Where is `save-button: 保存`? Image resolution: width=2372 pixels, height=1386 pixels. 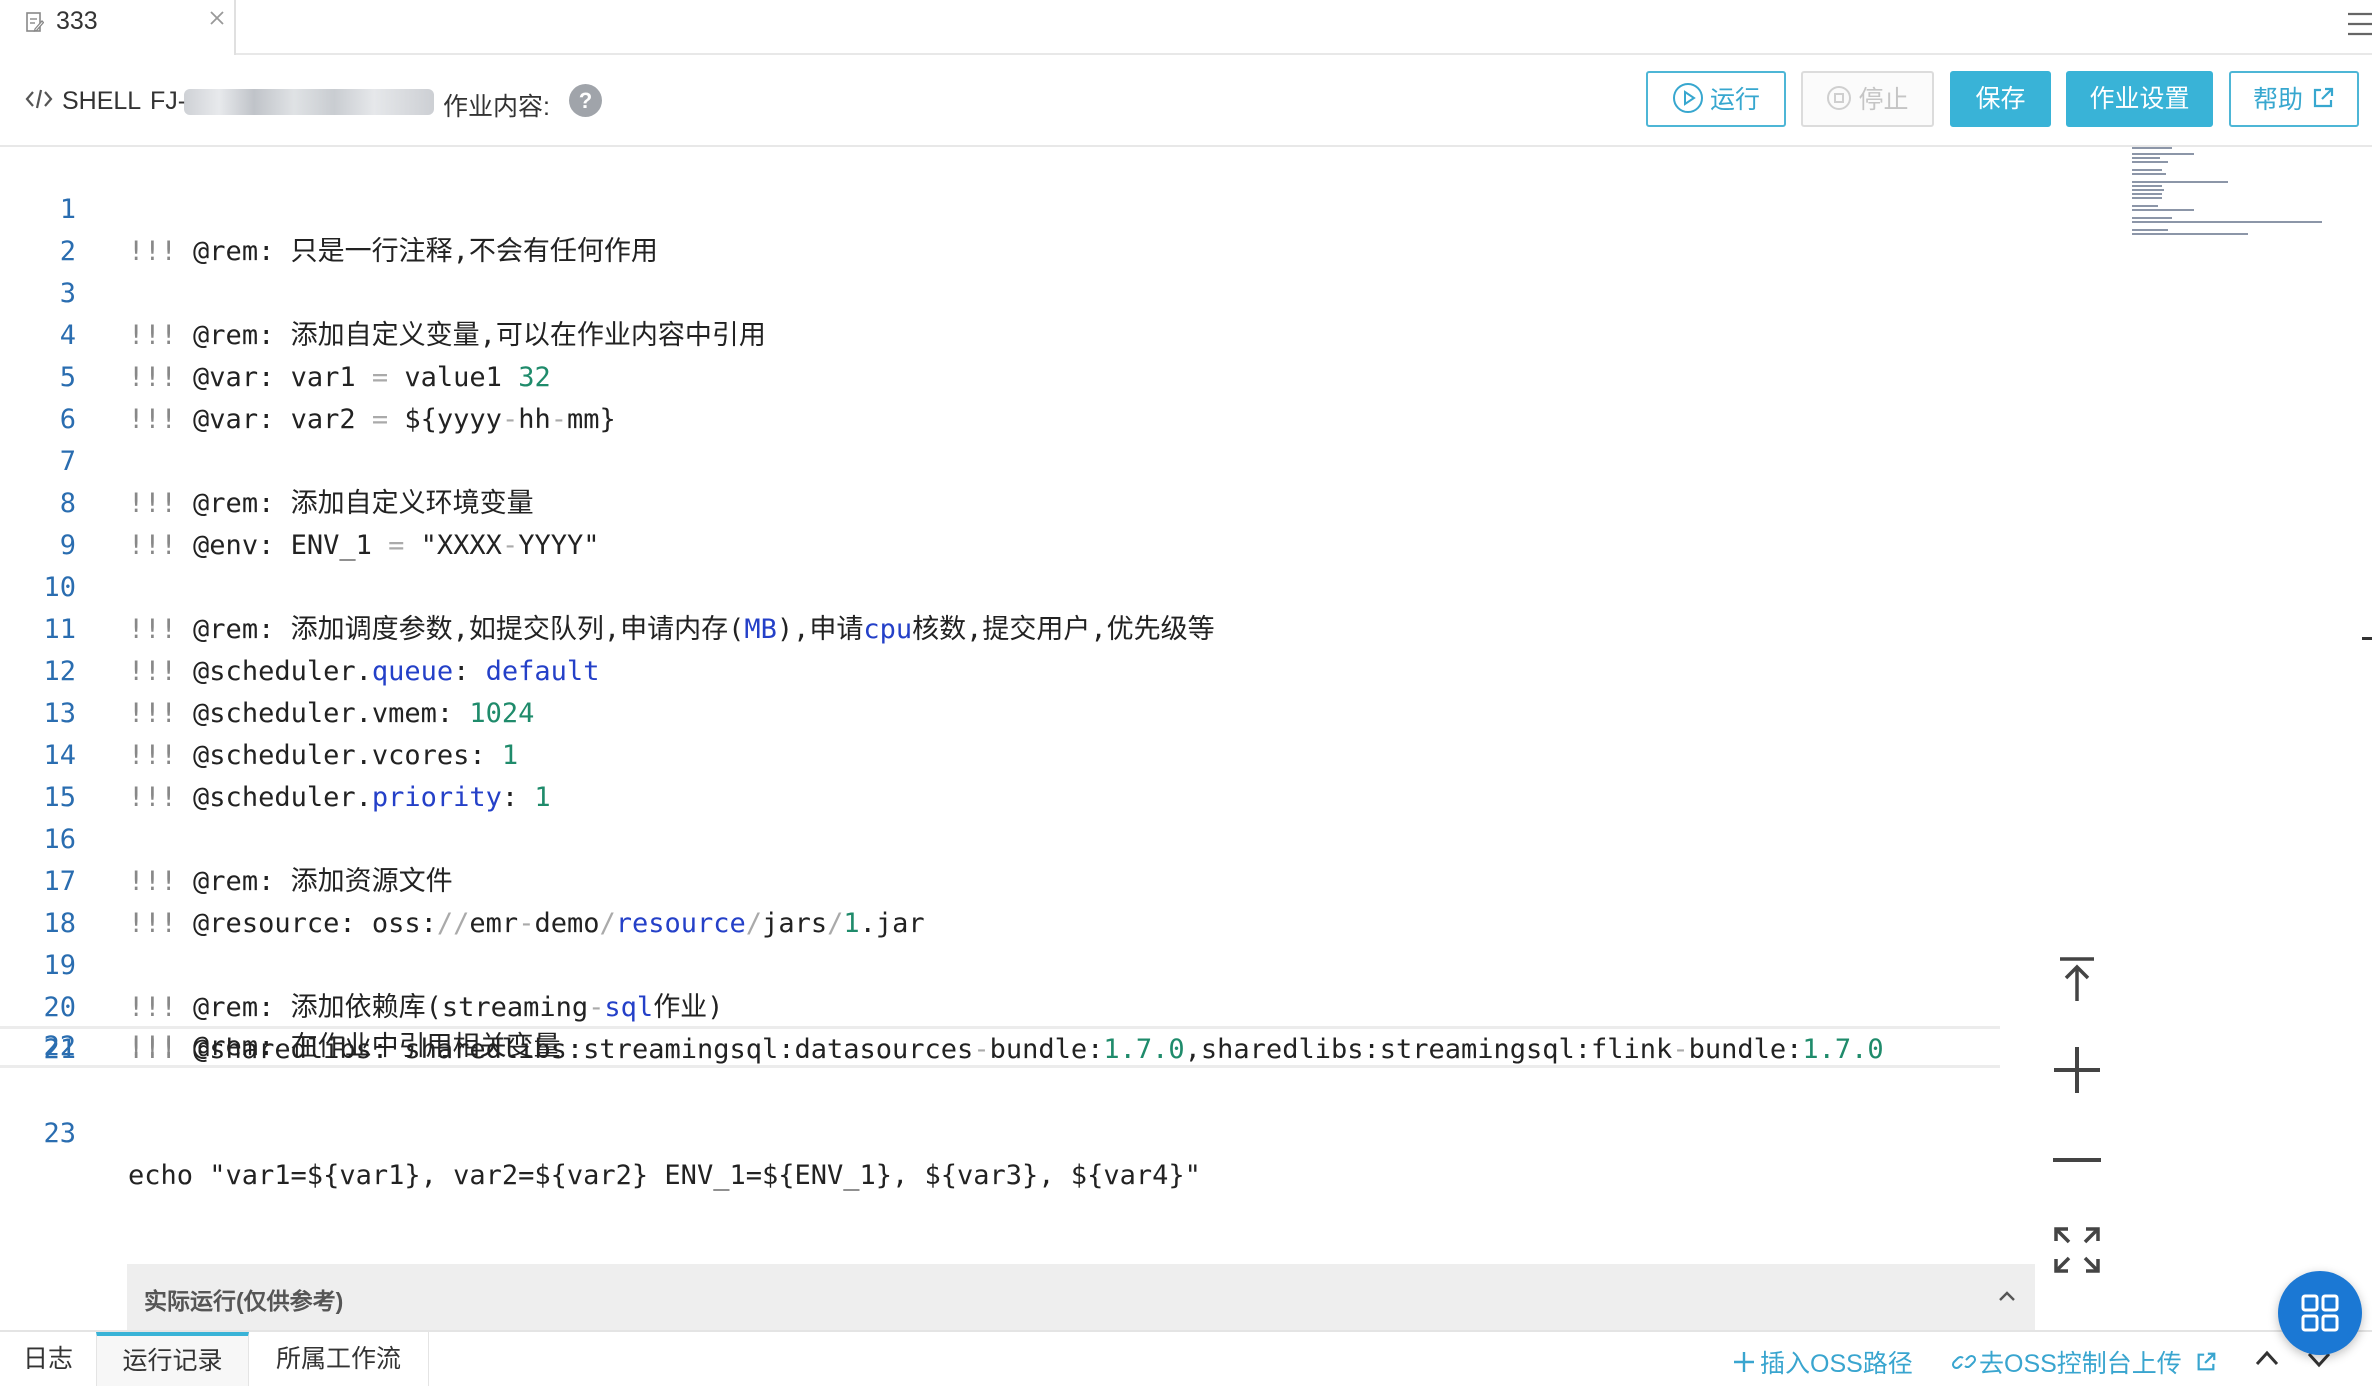 save-button: 保存 is located at coordinates (2000, 99).